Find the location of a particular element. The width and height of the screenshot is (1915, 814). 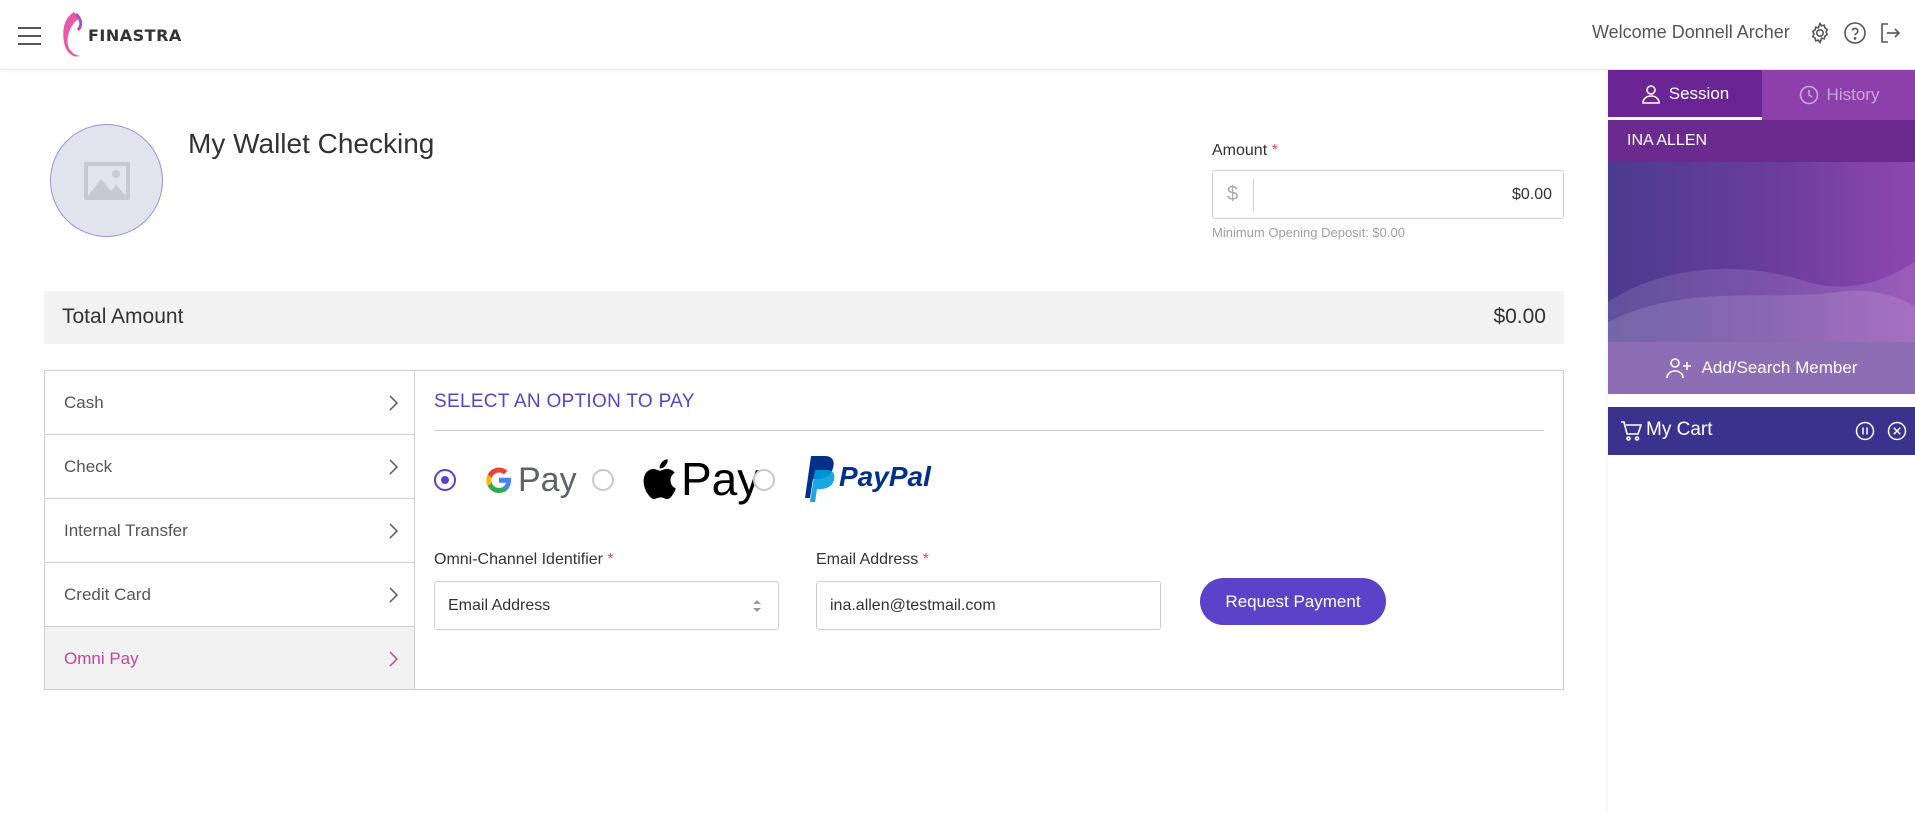

identifier-select-value: Email Address is located at coordinates (499, 605).